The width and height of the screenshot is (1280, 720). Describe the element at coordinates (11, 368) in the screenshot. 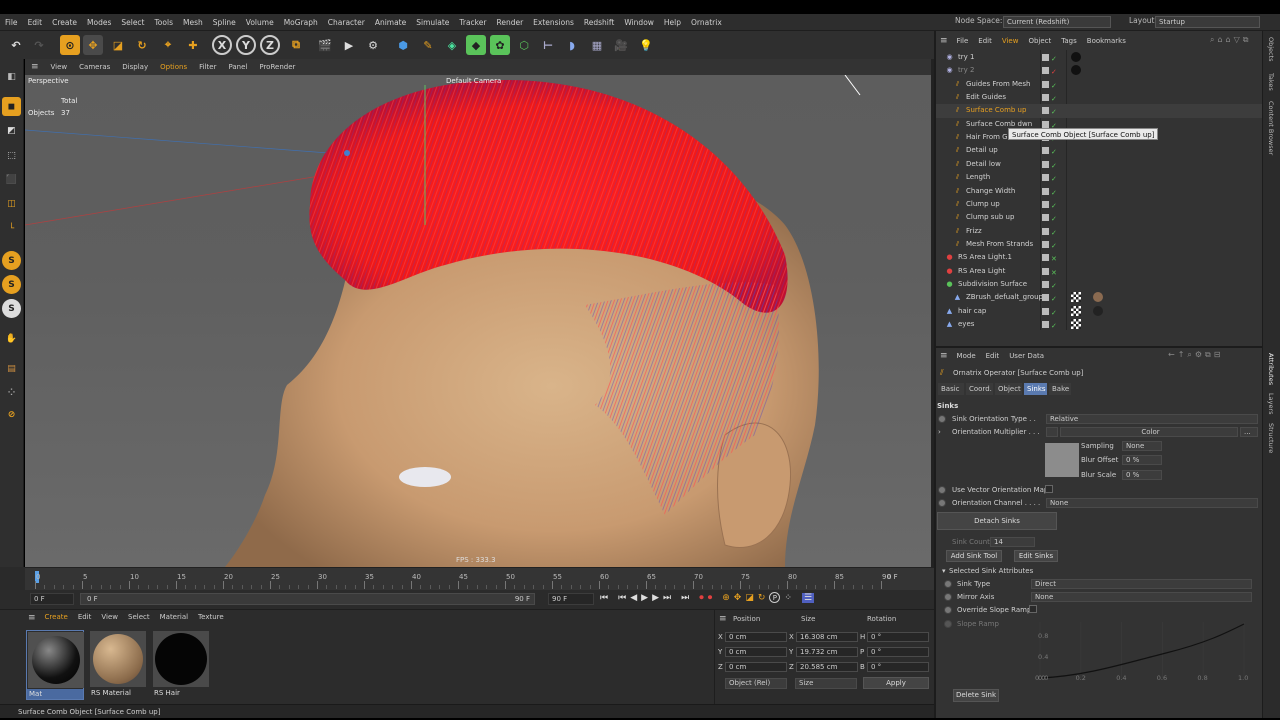

I see `grid-tool-icon: ▤` at that location.